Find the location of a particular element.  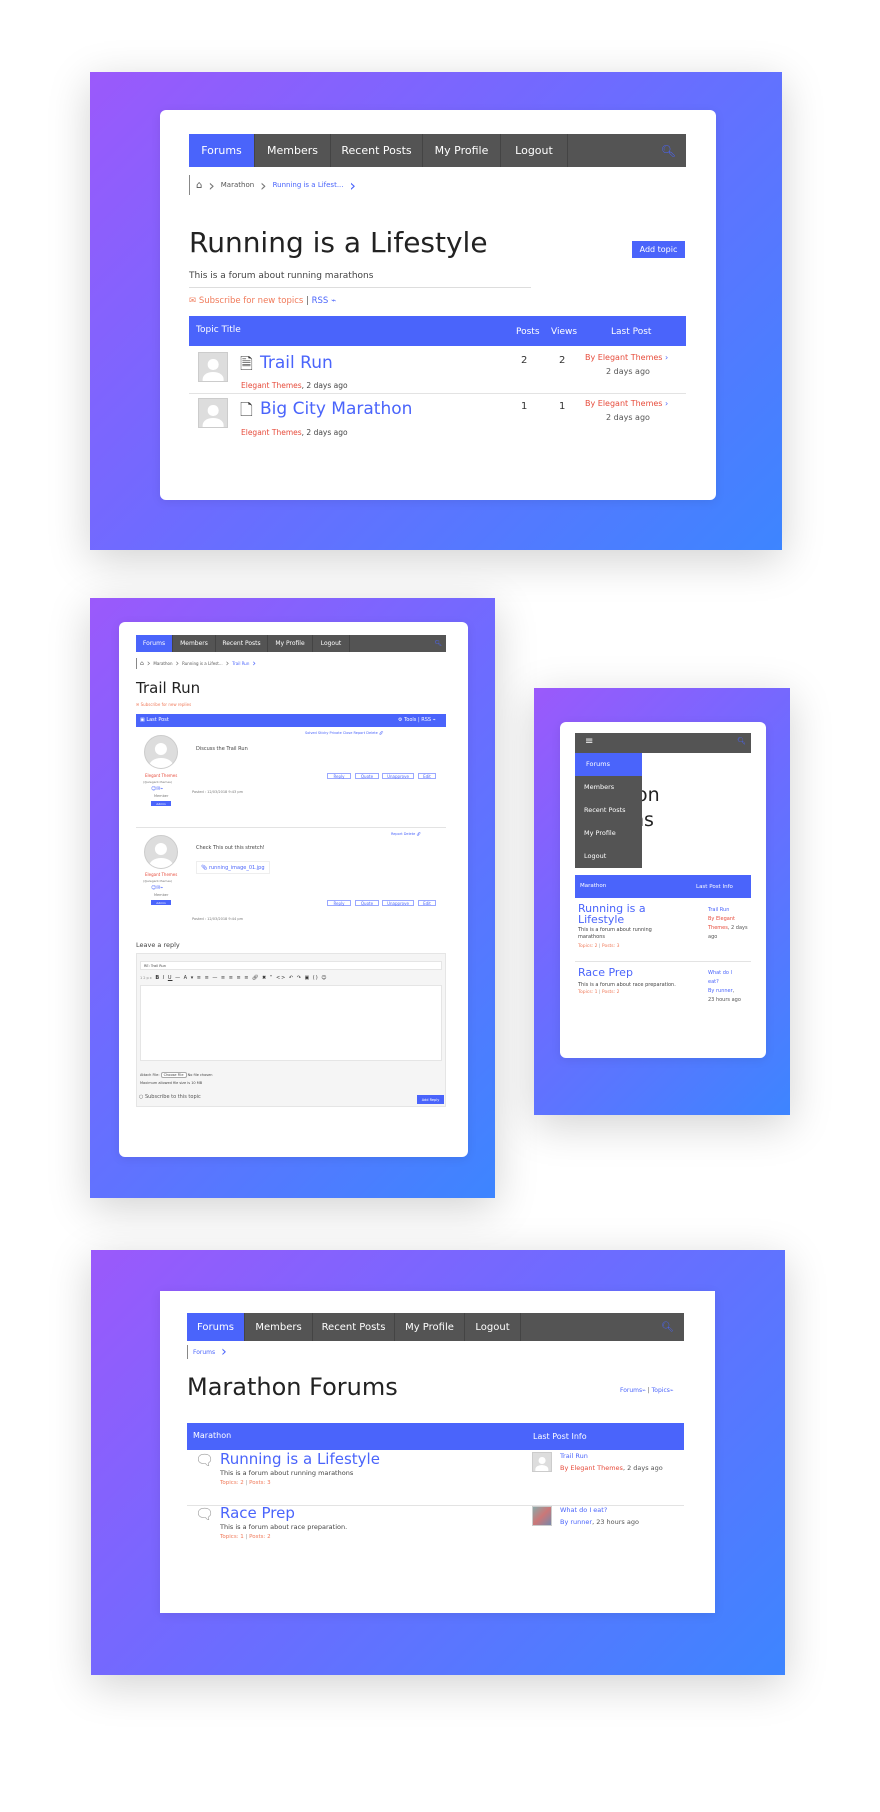

last-post-author-link: By Elegant Themes is located at coordinates (591, 1468).